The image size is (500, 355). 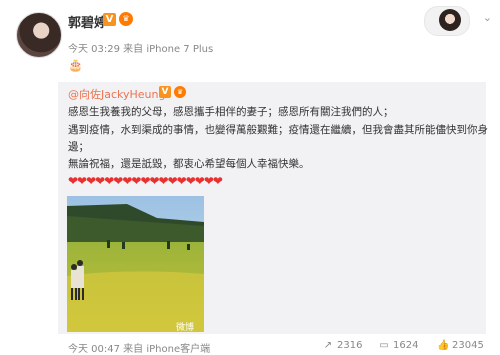 I want to click on repost-text-line: 感恩生我養我的父母，感恩攜手相伴的妻子；感恩所有關注我們的人；, so click(x=231, y=112).